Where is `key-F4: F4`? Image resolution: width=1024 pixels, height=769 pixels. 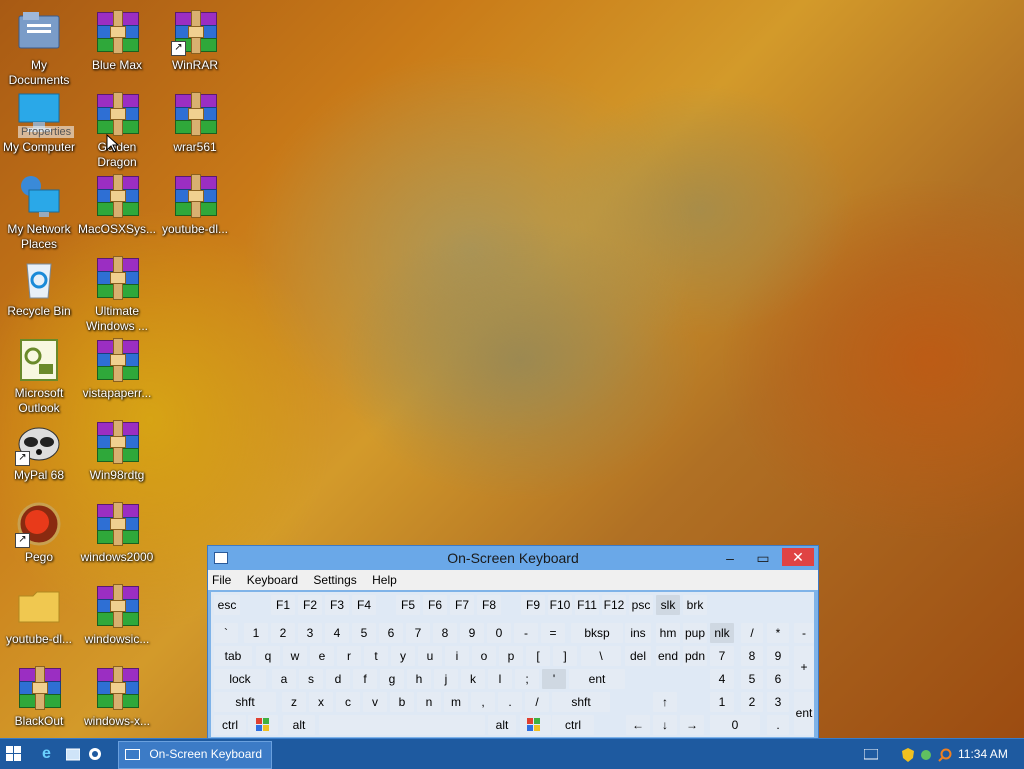 key-F4: F4 is located at coordinates (364, 605).